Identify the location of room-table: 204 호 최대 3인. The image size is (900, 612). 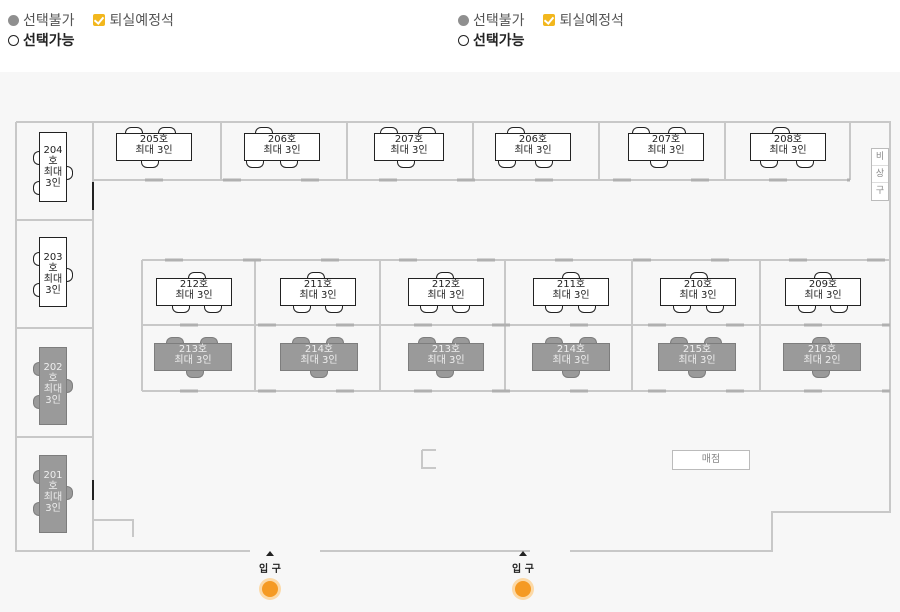
(53, 167).